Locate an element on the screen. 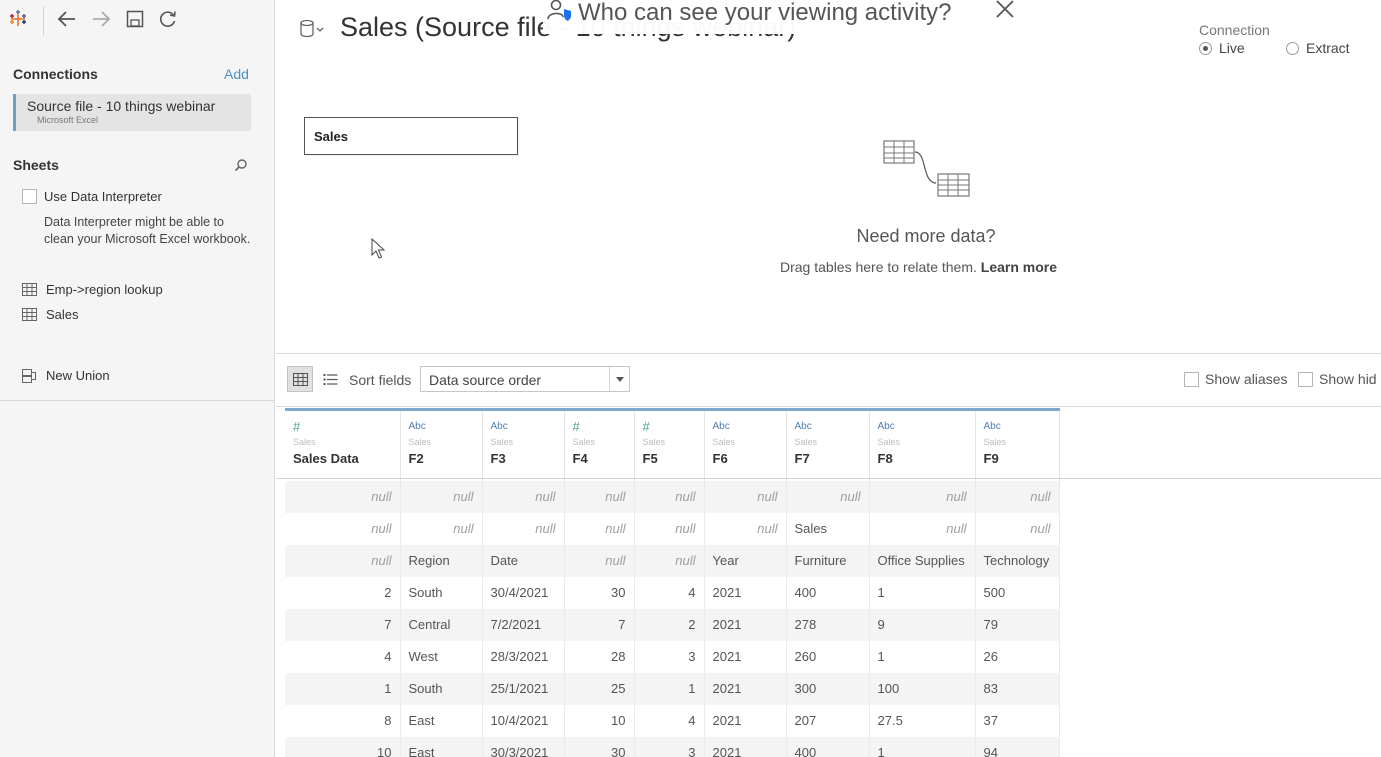 Image resolution: width=1381 pixels, height=757 pixels. new-union-item: New Union is located at coordinates (66, 375).